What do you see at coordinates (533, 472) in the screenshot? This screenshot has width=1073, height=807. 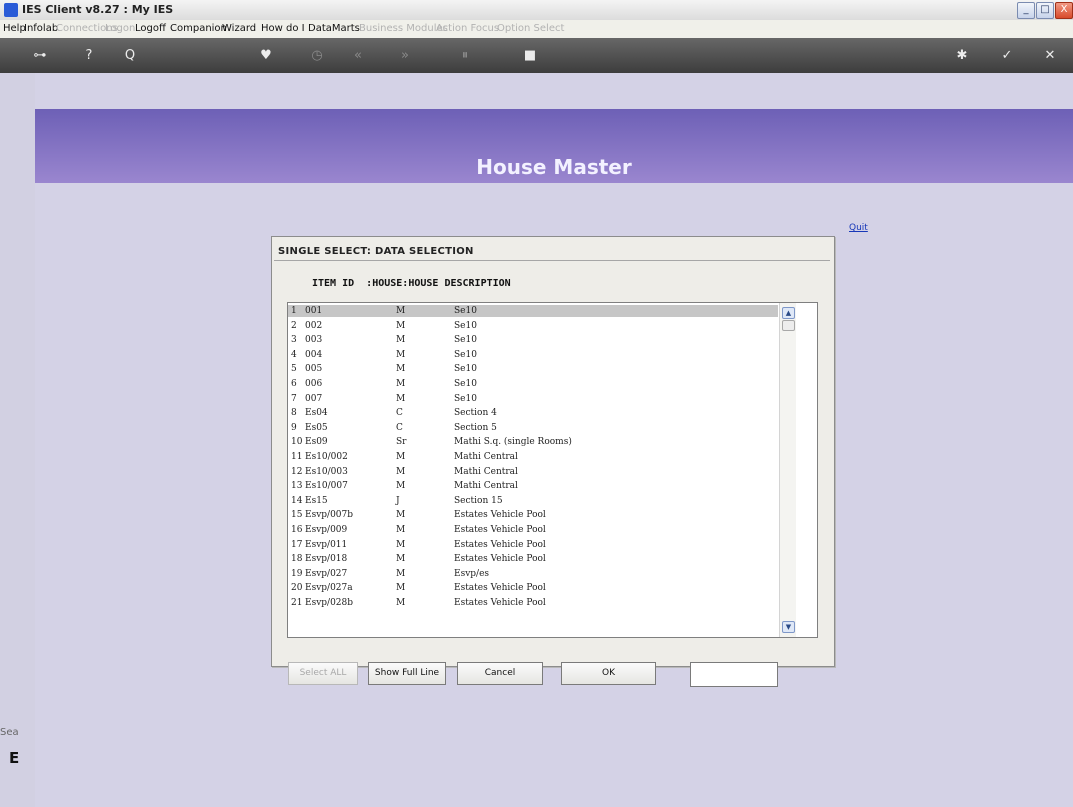 I see `list-row: 12 Es10/003 M Mathi Central` at bounding box center [533, 472].